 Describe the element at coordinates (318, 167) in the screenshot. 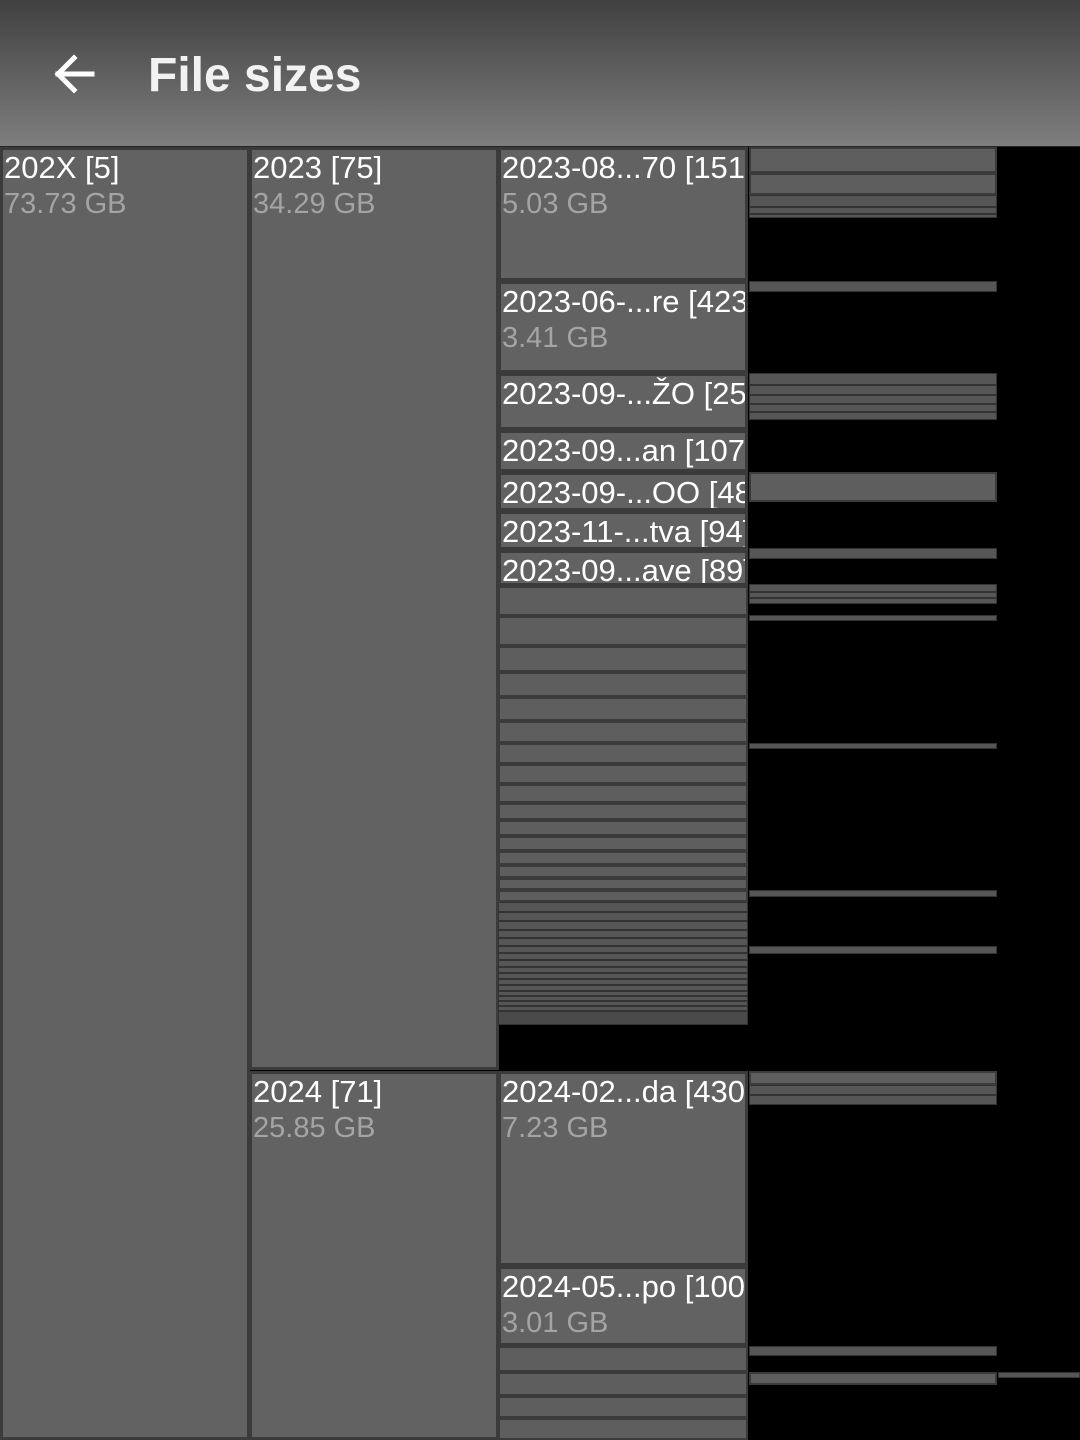

I see `cell-name: 2023 [75]` at that location.